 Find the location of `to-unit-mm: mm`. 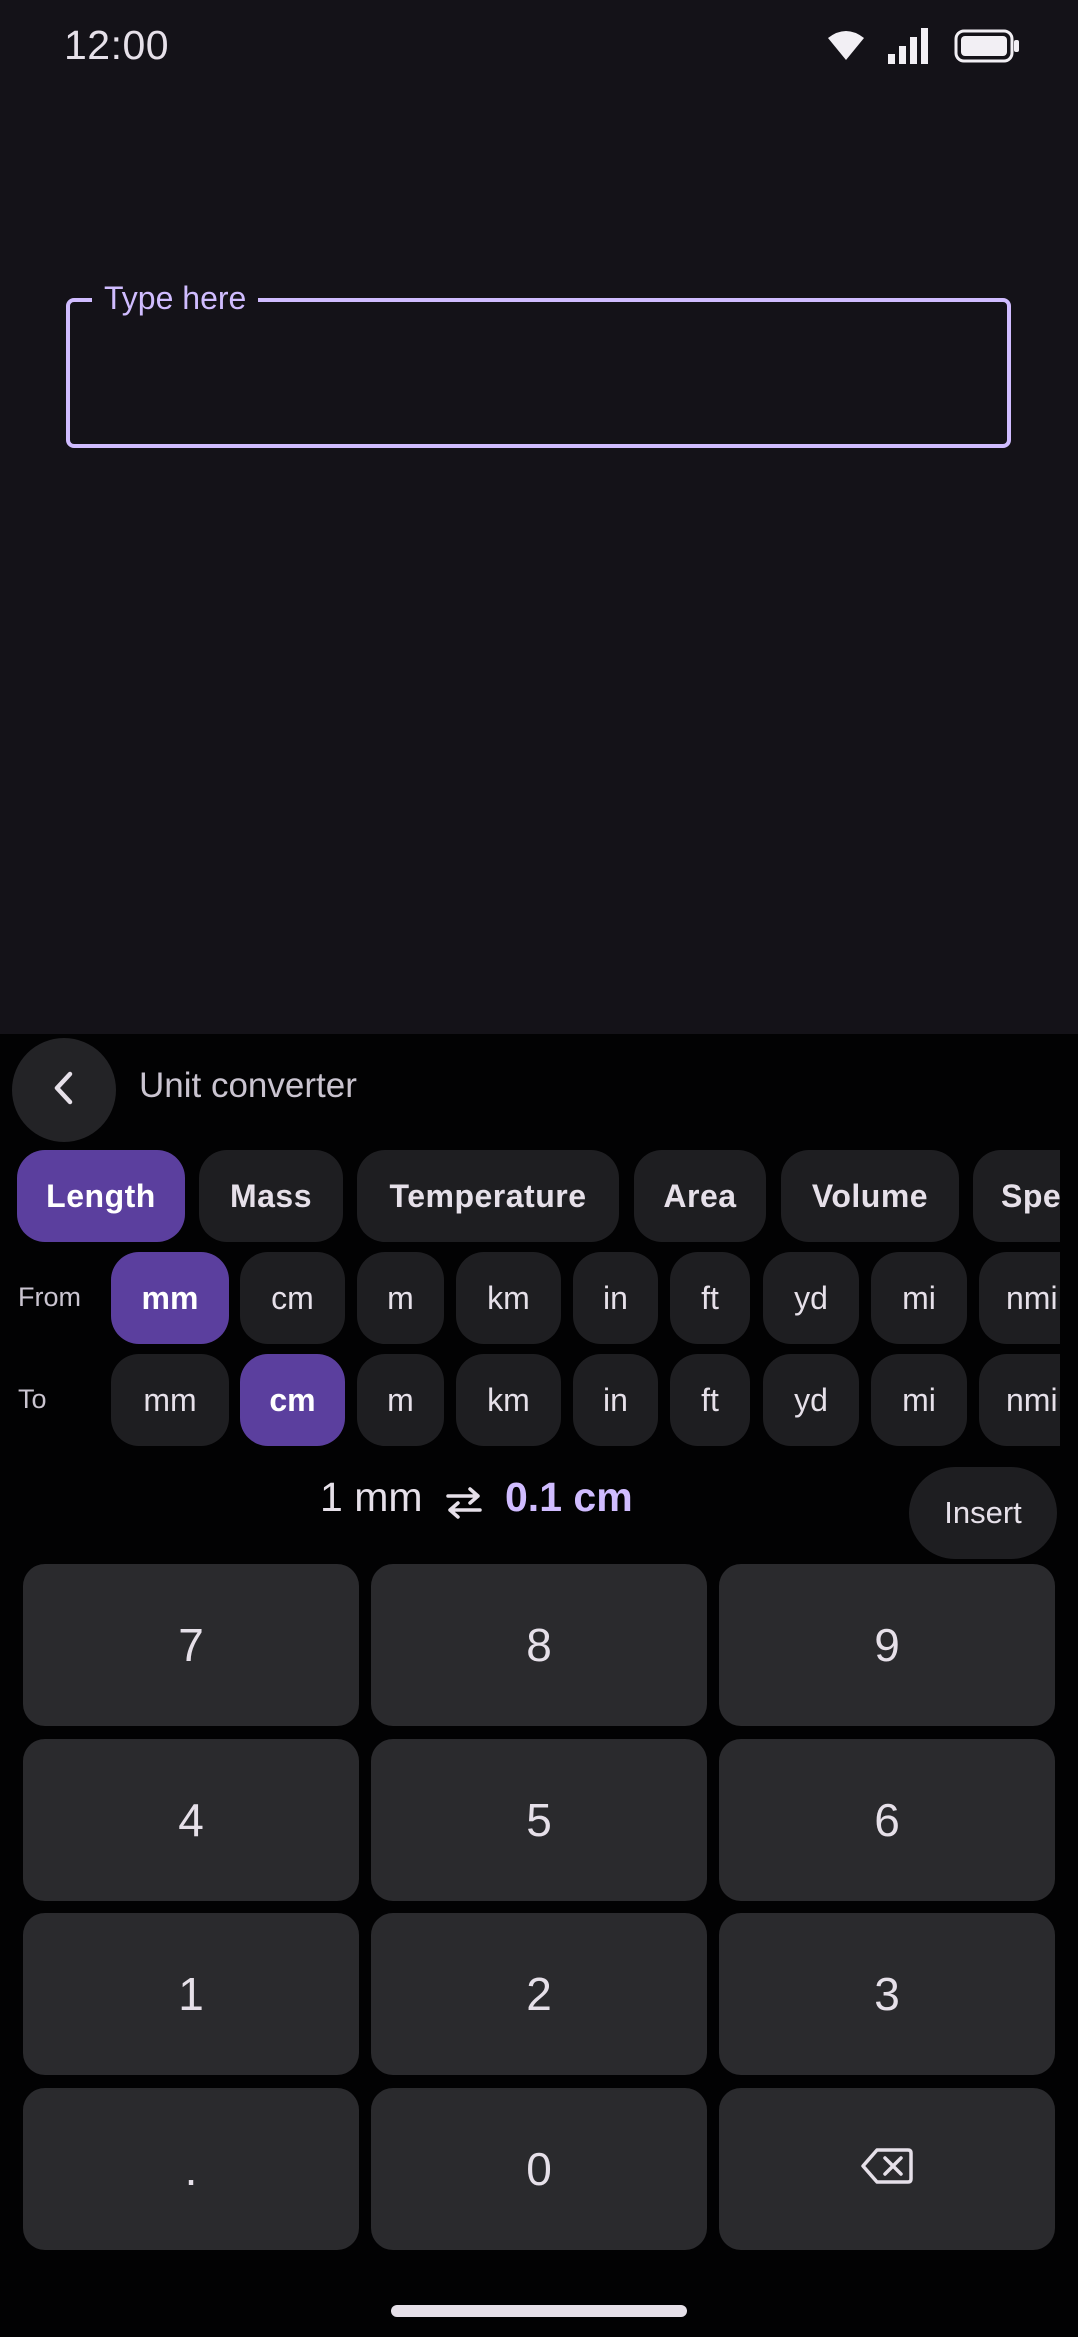

to-unit-mm: mm is located at coordinates (170, 1400).